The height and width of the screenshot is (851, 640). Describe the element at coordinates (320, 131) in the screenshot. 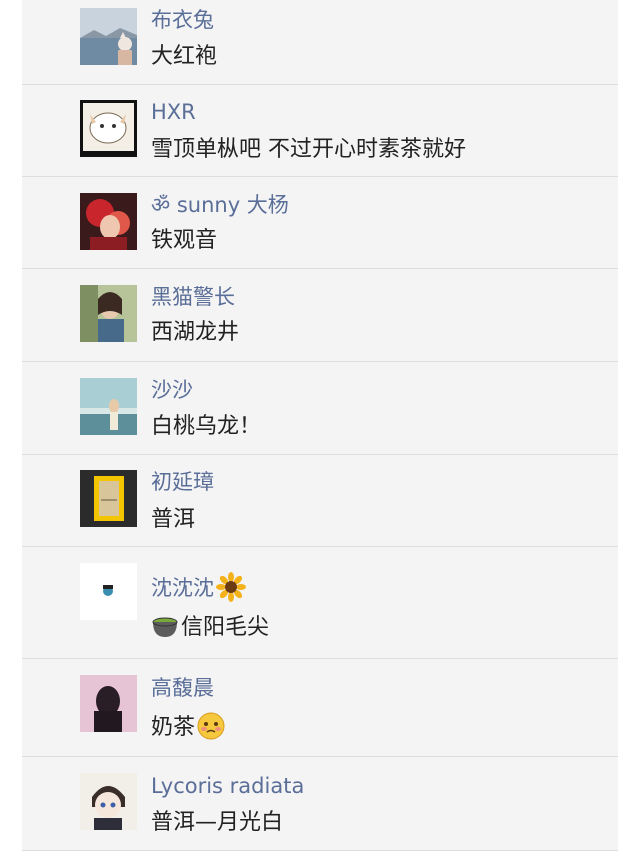

I see `comment-item: HXR 雪顶单枞吧 不过开心时素茶就好` at that location.